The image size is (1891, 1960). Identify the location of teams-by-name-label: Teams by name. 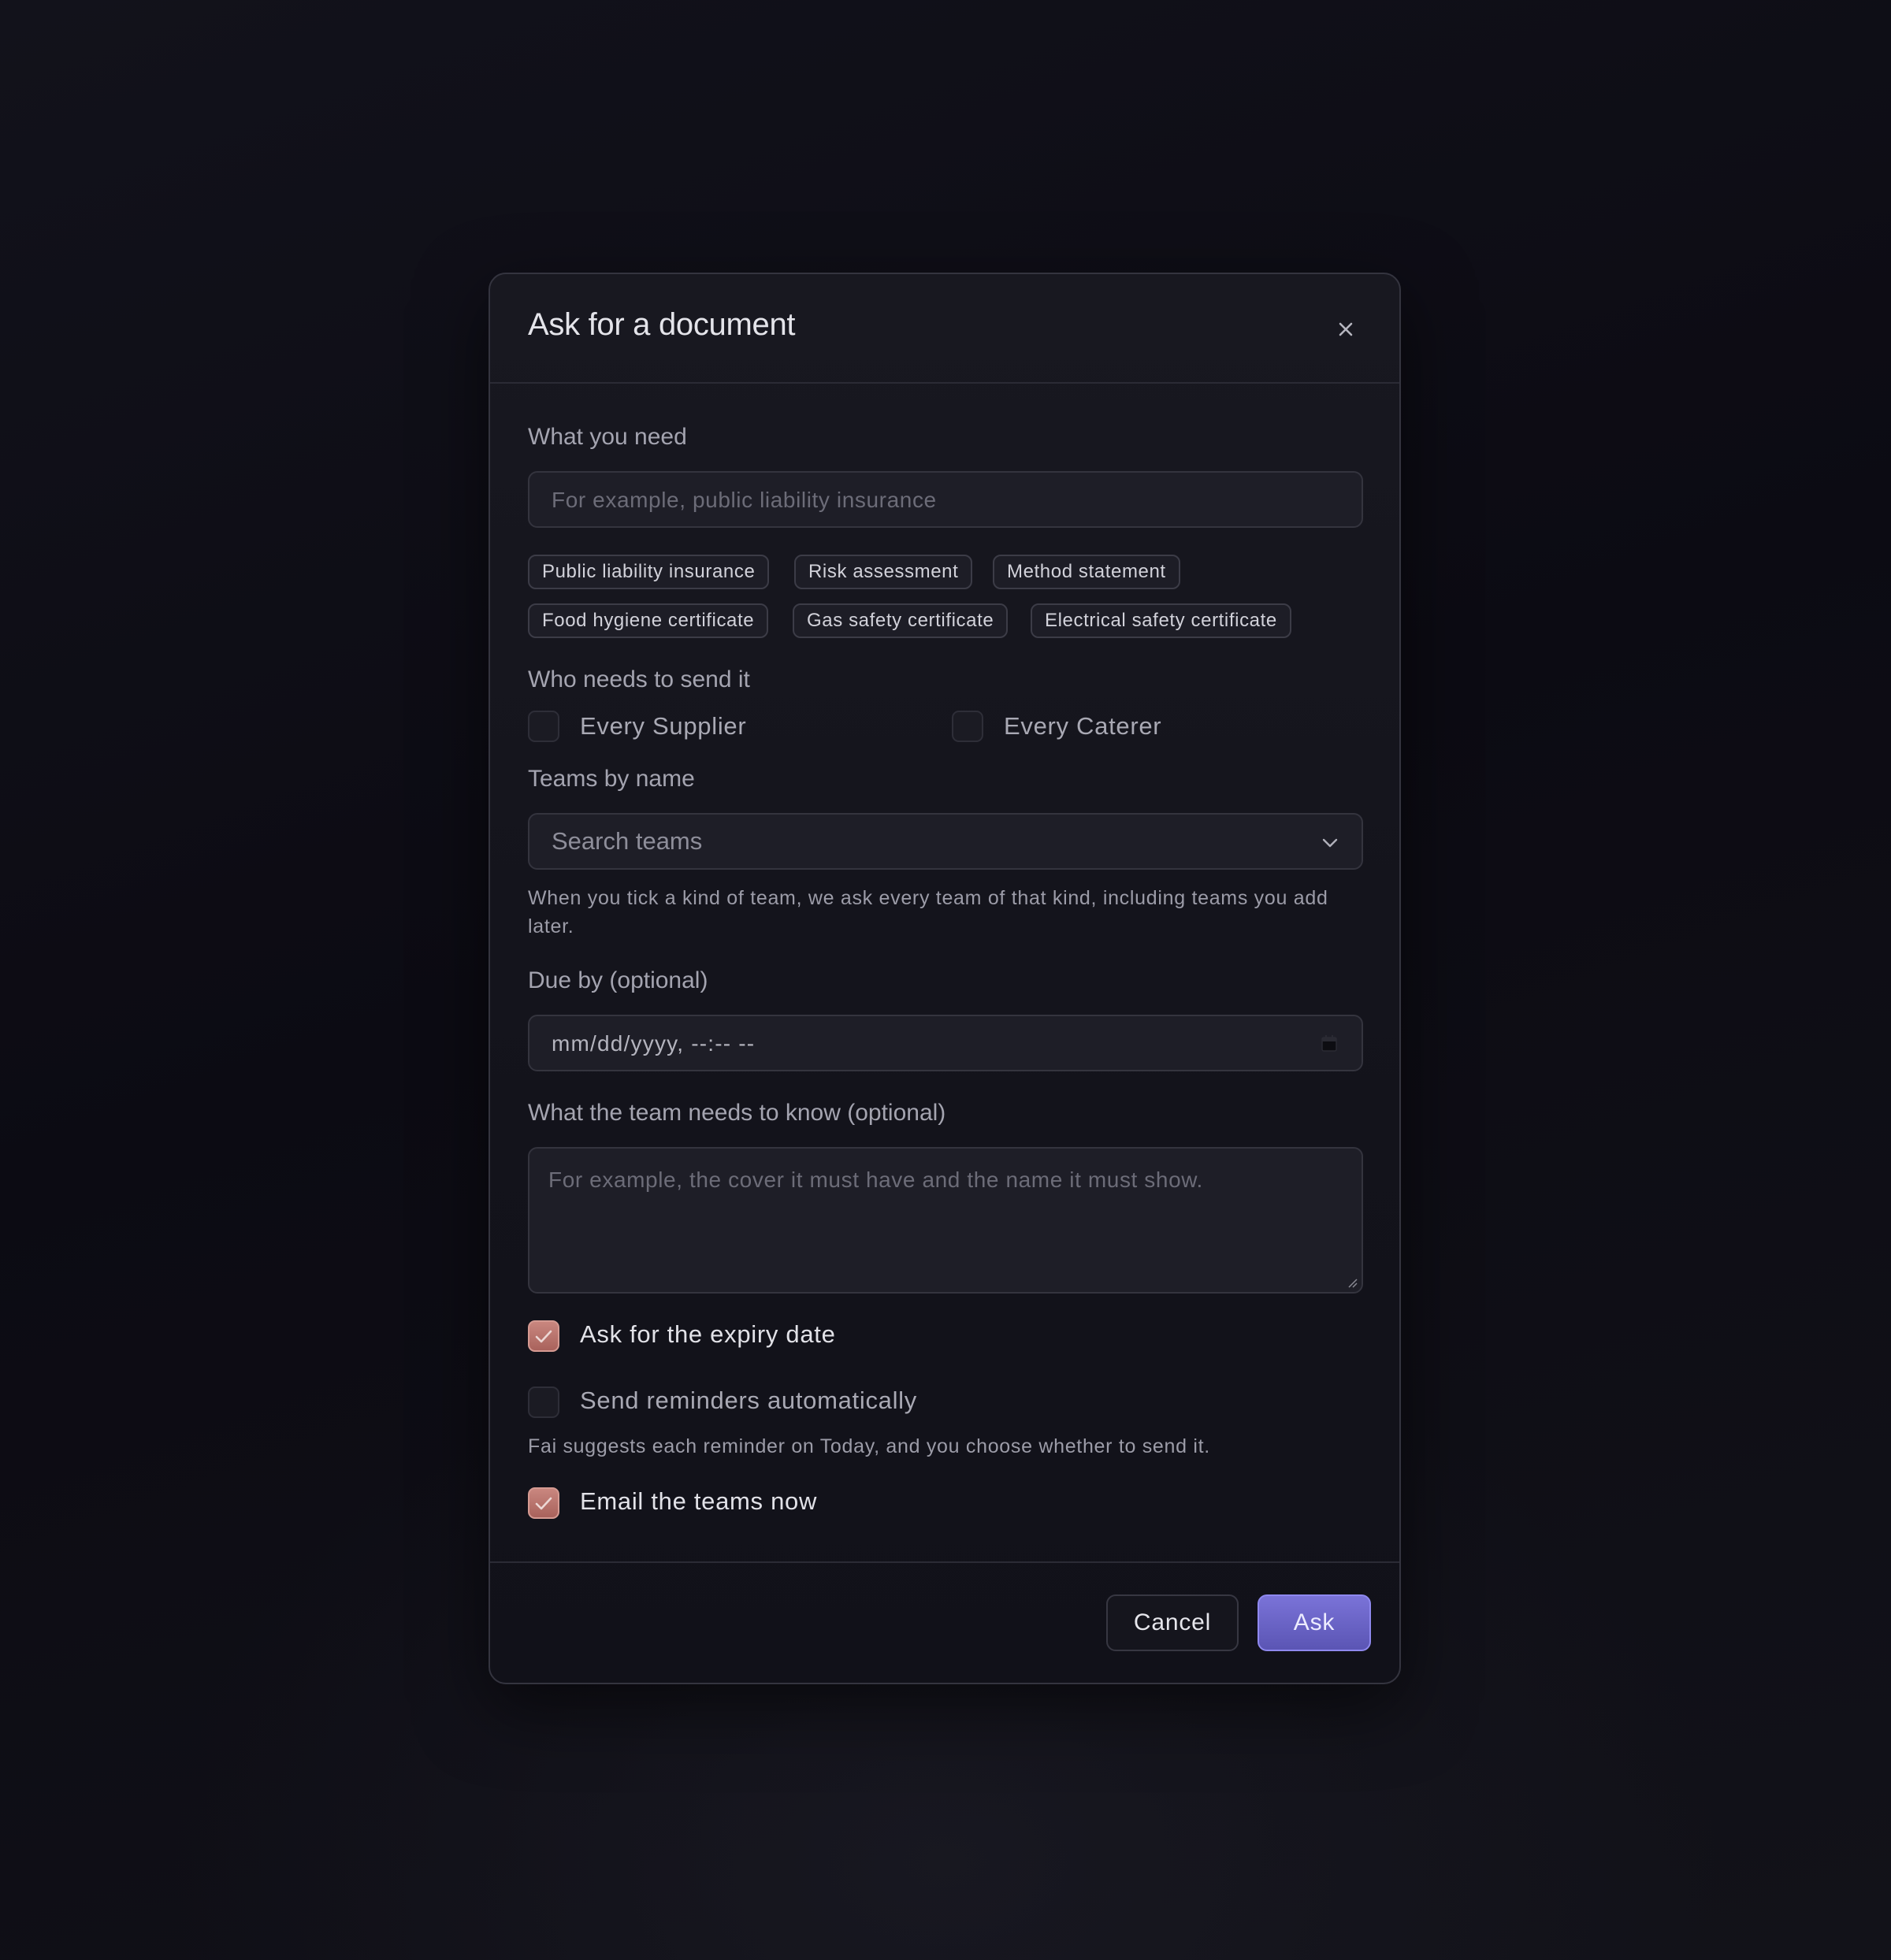
(611, 779).